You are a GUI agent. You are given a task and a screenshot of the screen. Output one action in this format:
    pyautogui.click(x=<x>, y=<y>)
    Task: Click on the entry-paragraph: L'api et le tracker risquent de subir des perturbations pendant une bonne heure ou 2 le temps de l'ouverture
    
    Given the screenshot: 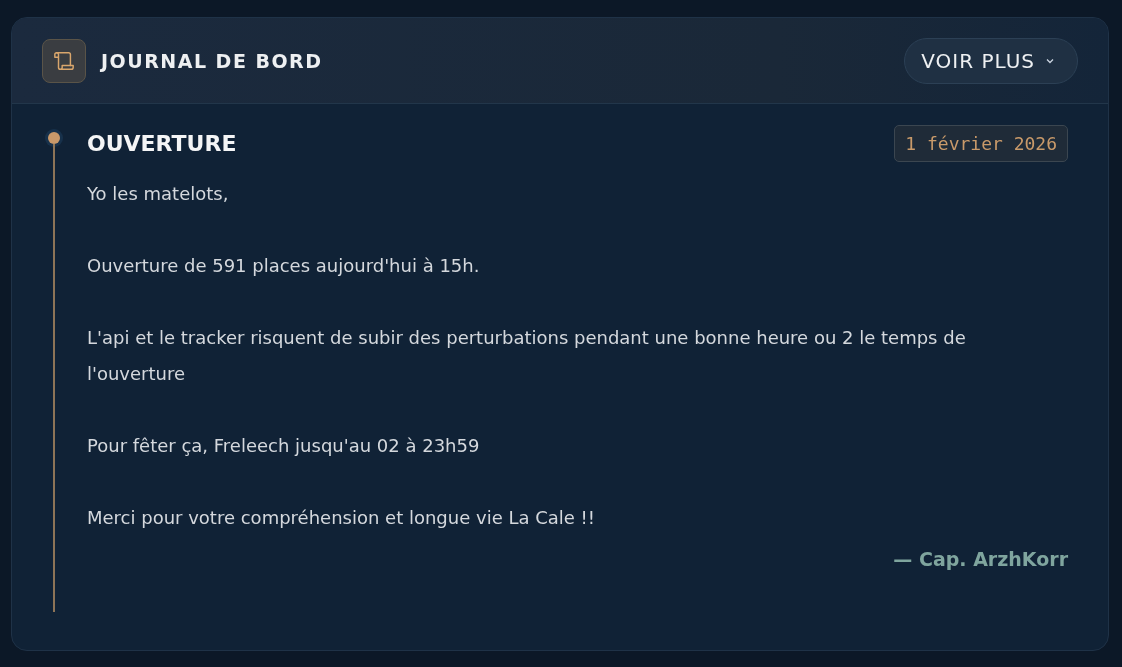 What is the action you would take?
    pyautogui.click(x=527, y=356)
    